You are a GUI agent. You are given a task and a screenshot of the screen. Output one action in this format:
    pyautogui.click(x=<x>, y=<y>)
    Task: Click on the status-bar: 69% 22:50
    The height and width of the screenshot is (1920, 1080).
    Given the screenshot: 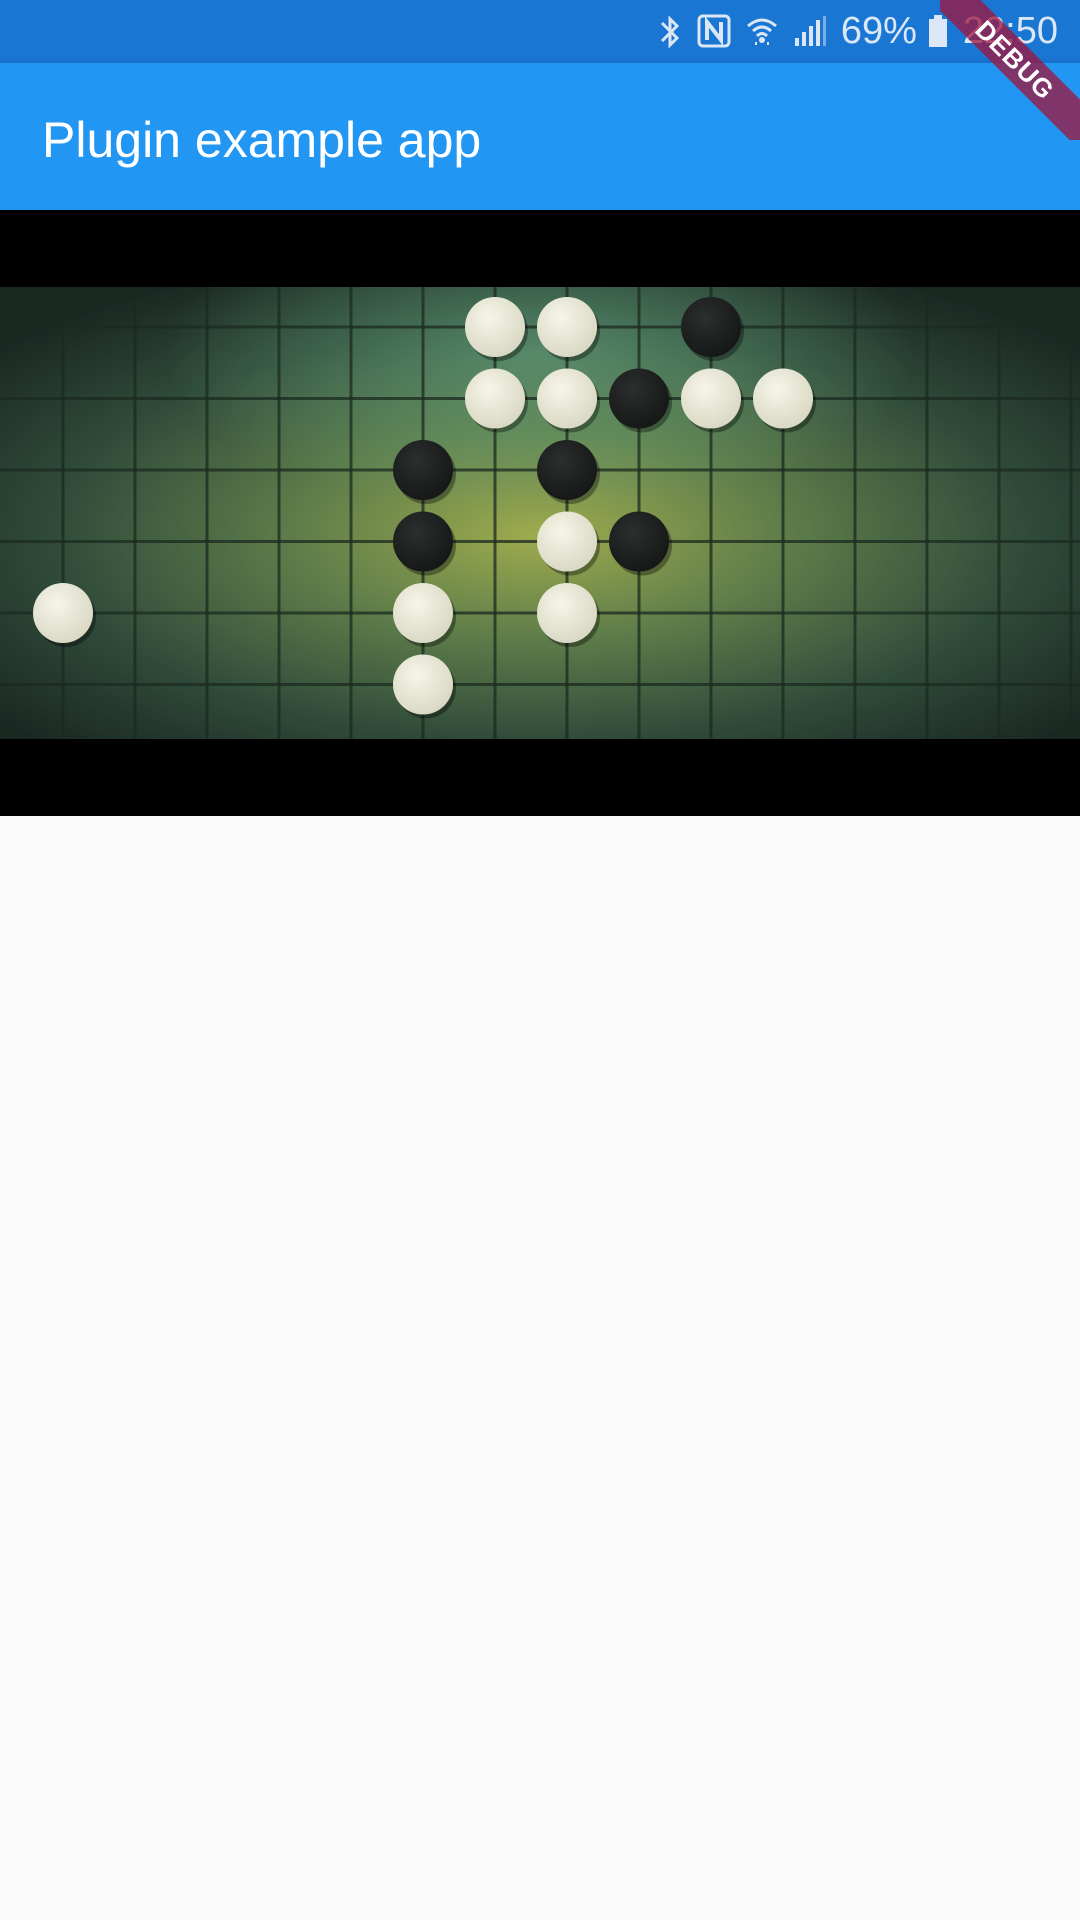 What is the action you would take?
    pyautogui.click(x=540, y=31)
    